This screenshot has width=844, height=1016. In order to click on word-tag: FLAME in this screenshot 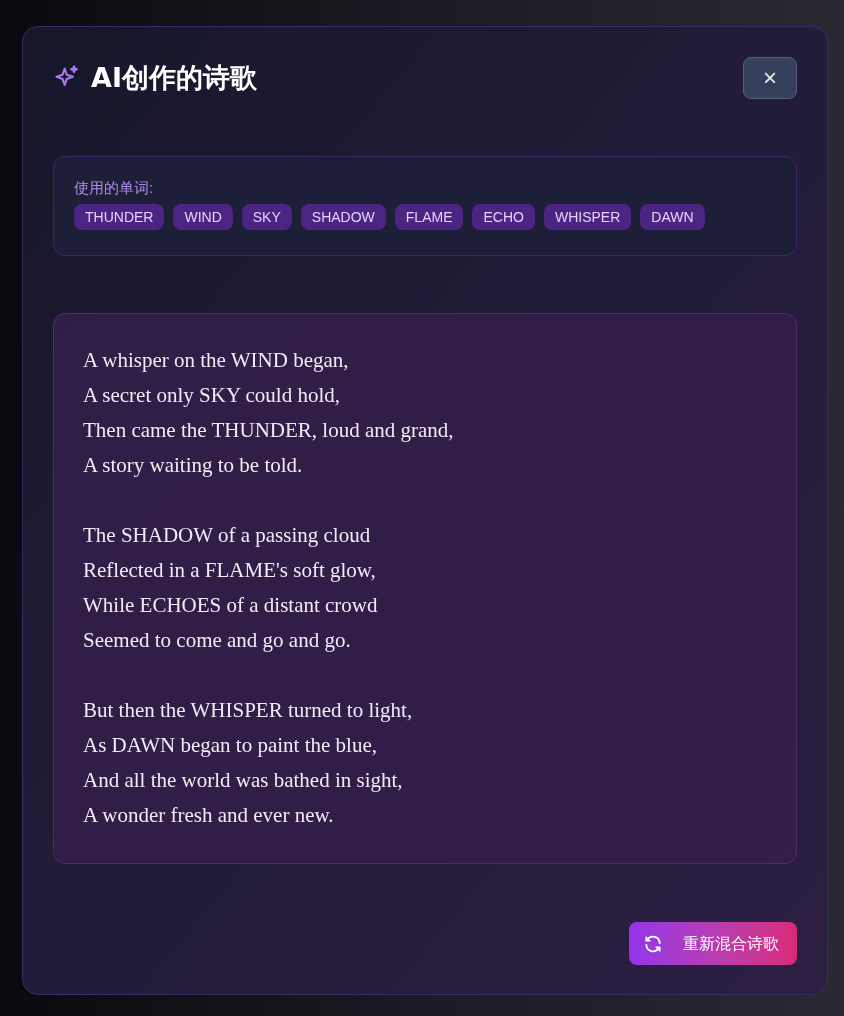, I will do `click(429, 217)`.